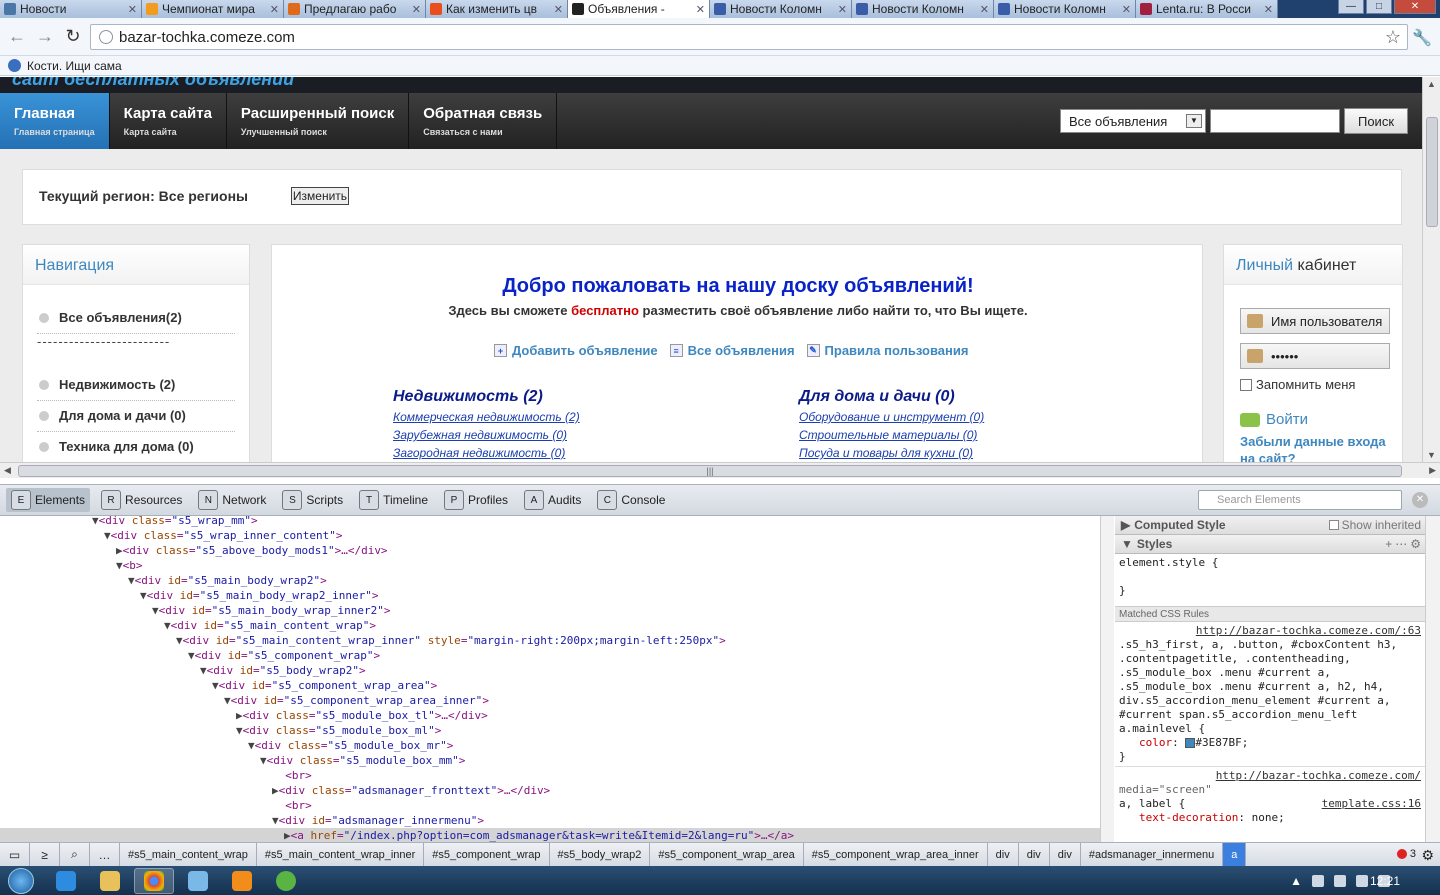  I want to click on computed-style-header: ▶ Computed Style Show inherited, so click(1270, 525).